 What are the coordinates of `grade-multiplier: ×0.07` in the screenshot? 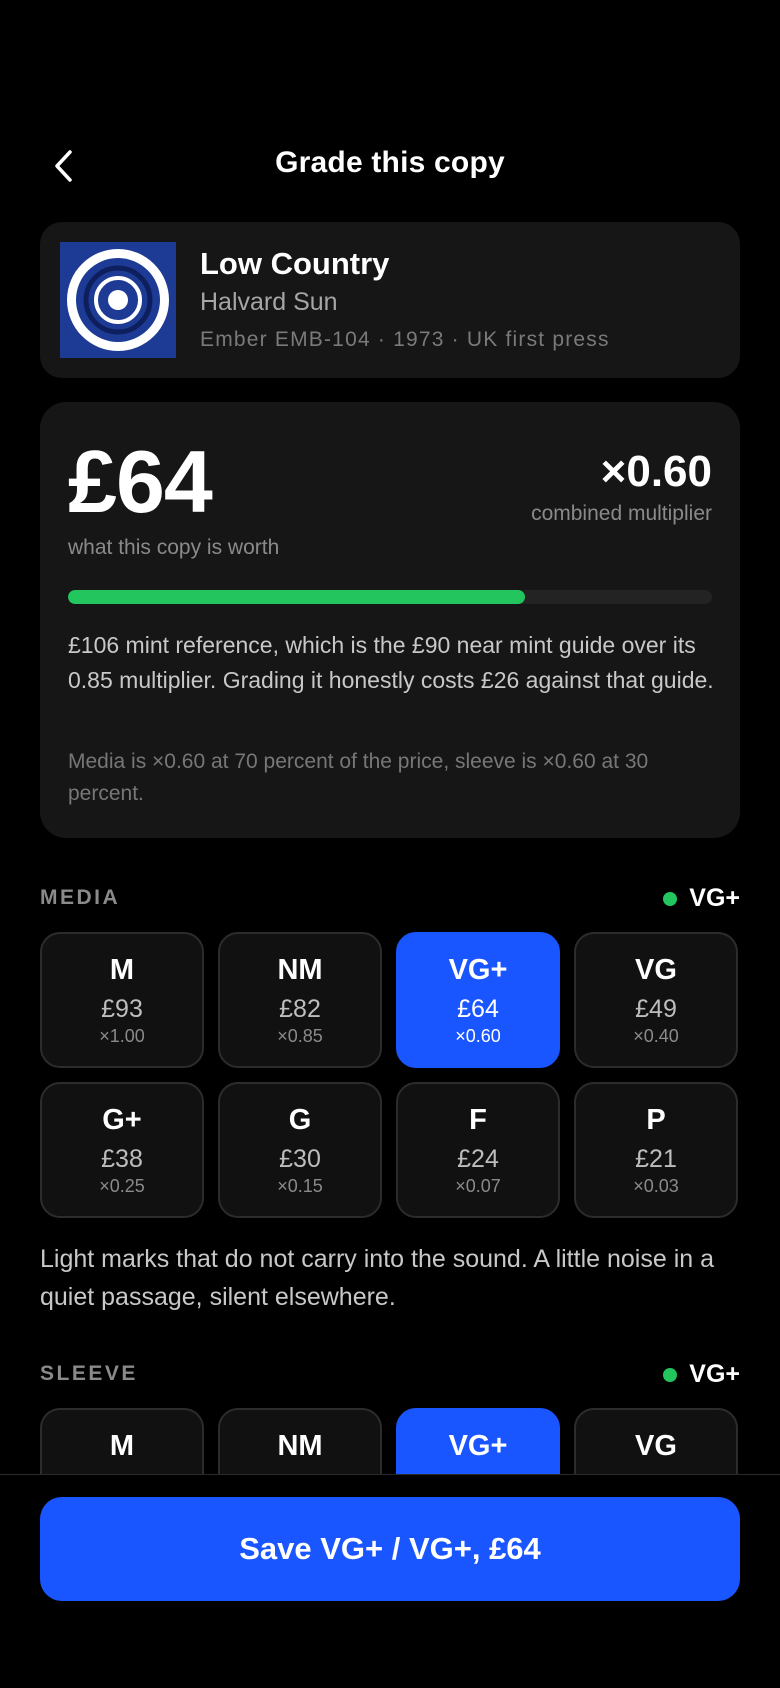 It's located at (478, 1186).